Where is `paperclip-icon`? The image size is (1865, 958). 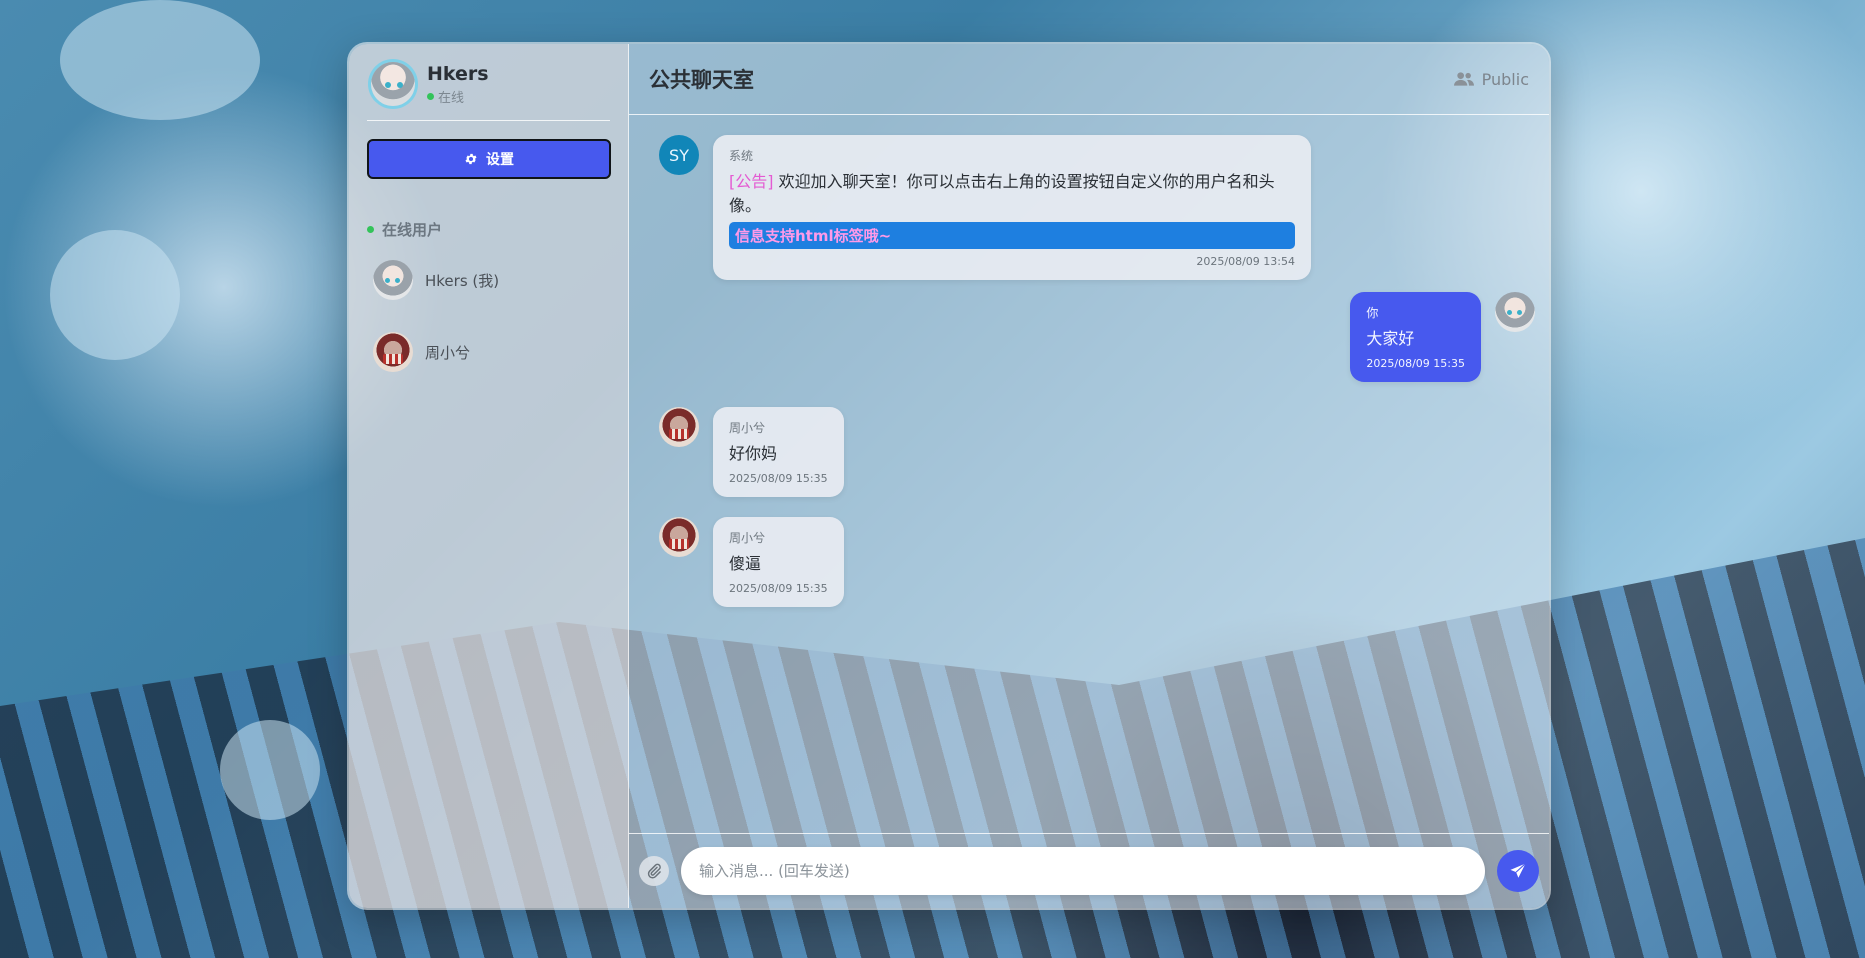
paperclip-icon is located at coordinates (654, 871).